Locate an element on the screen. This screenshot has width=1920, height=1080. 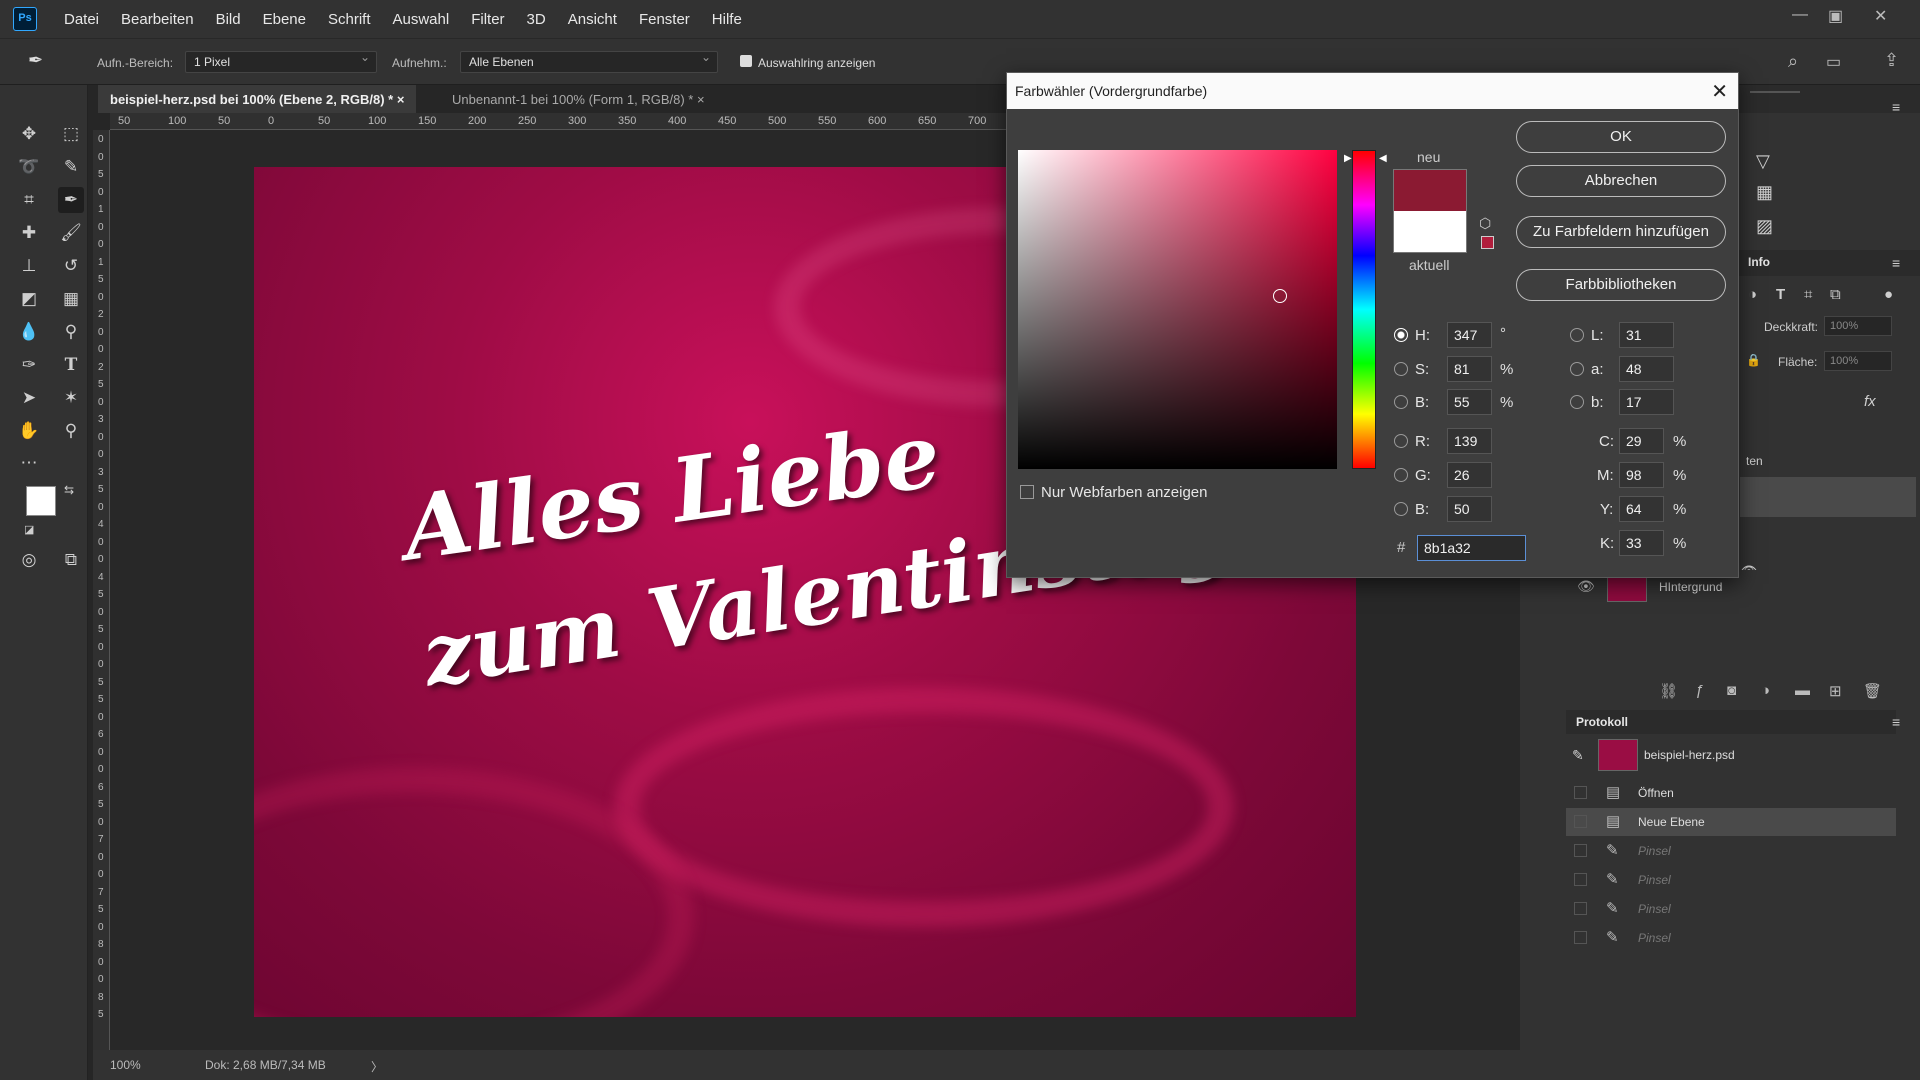
saturation-input: 81 is located at coordinates (1469, 369).